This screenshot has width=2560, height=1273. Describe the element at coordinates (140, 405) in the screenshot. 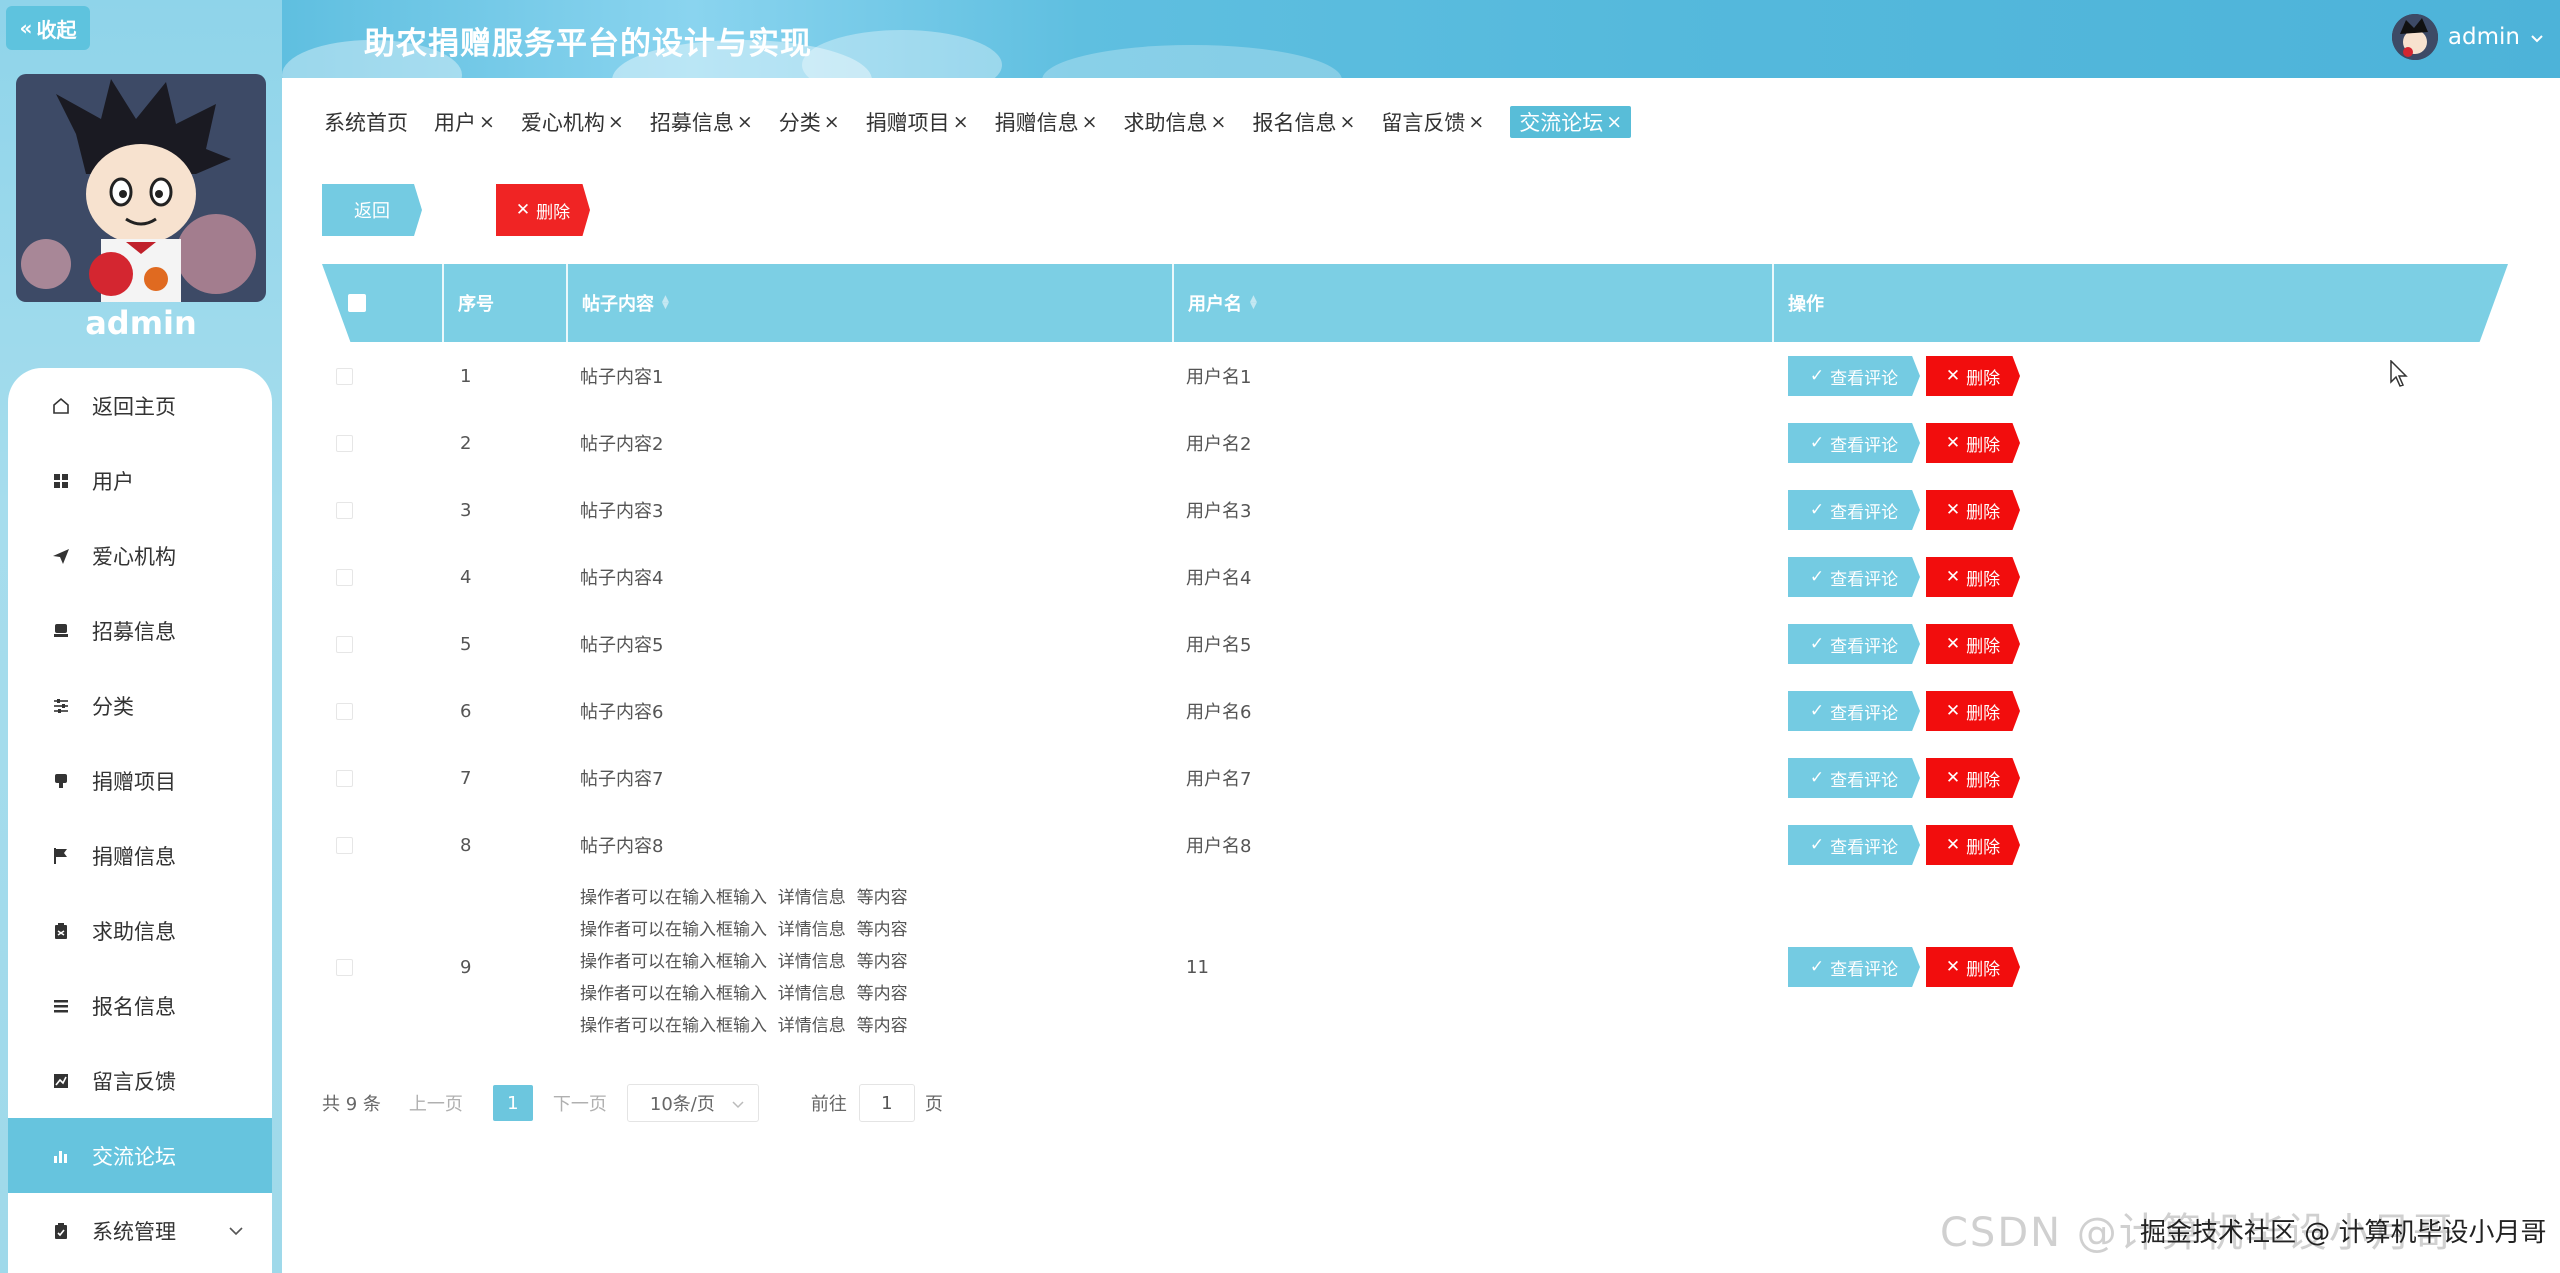

I see `sidebar-item-home: 返回主页` at that location.